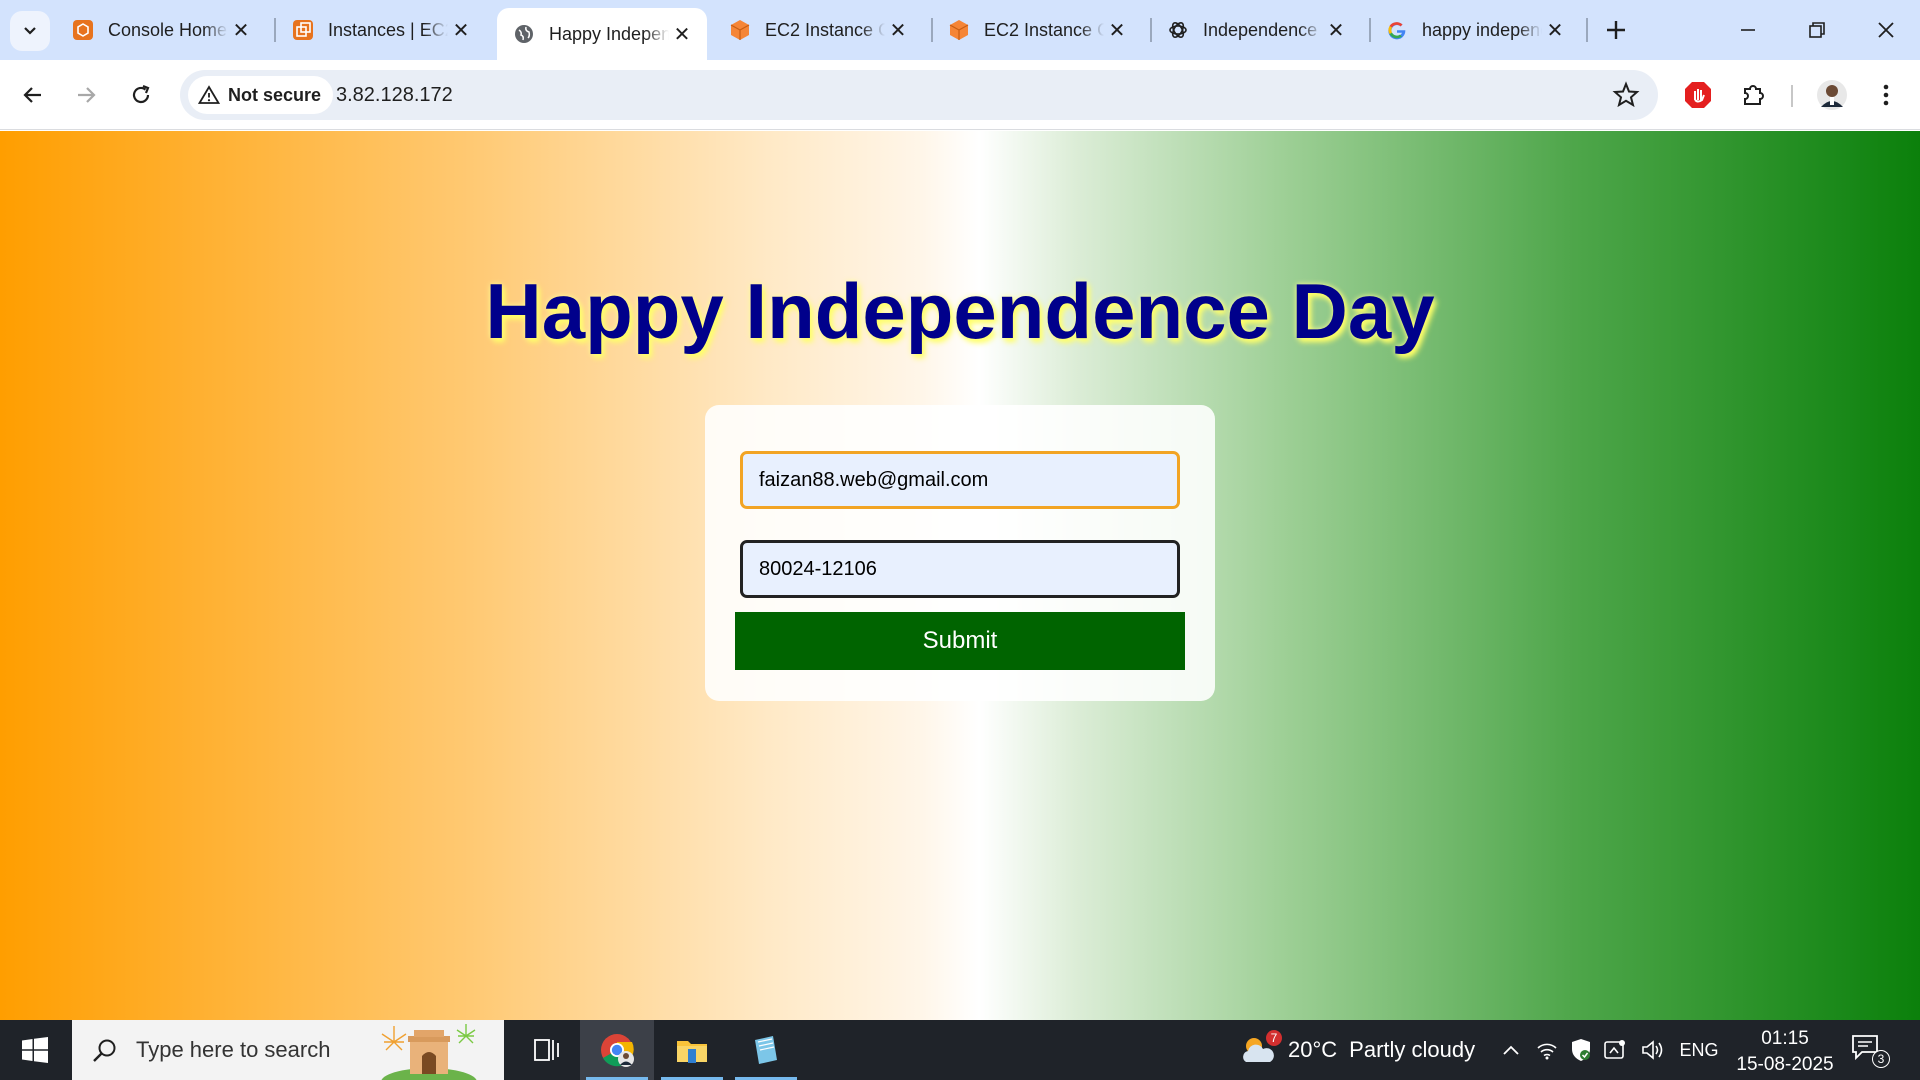 The image size is (1920, 1080). What do you see at coordinates (1785, 1038) in the screenshot?
I see `clock-time: 01:15` at bounding box center [1785, 1038].